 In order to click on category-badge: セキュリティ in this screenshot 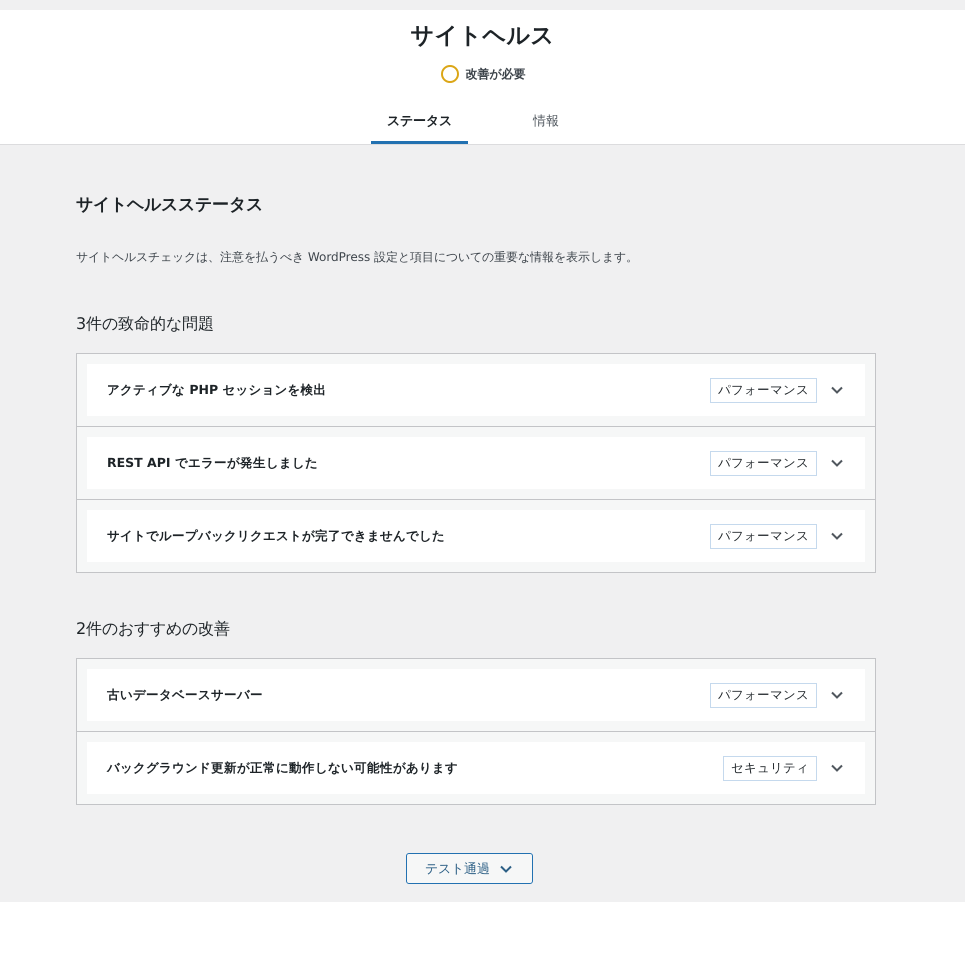, I will do `click(770, 768)`.